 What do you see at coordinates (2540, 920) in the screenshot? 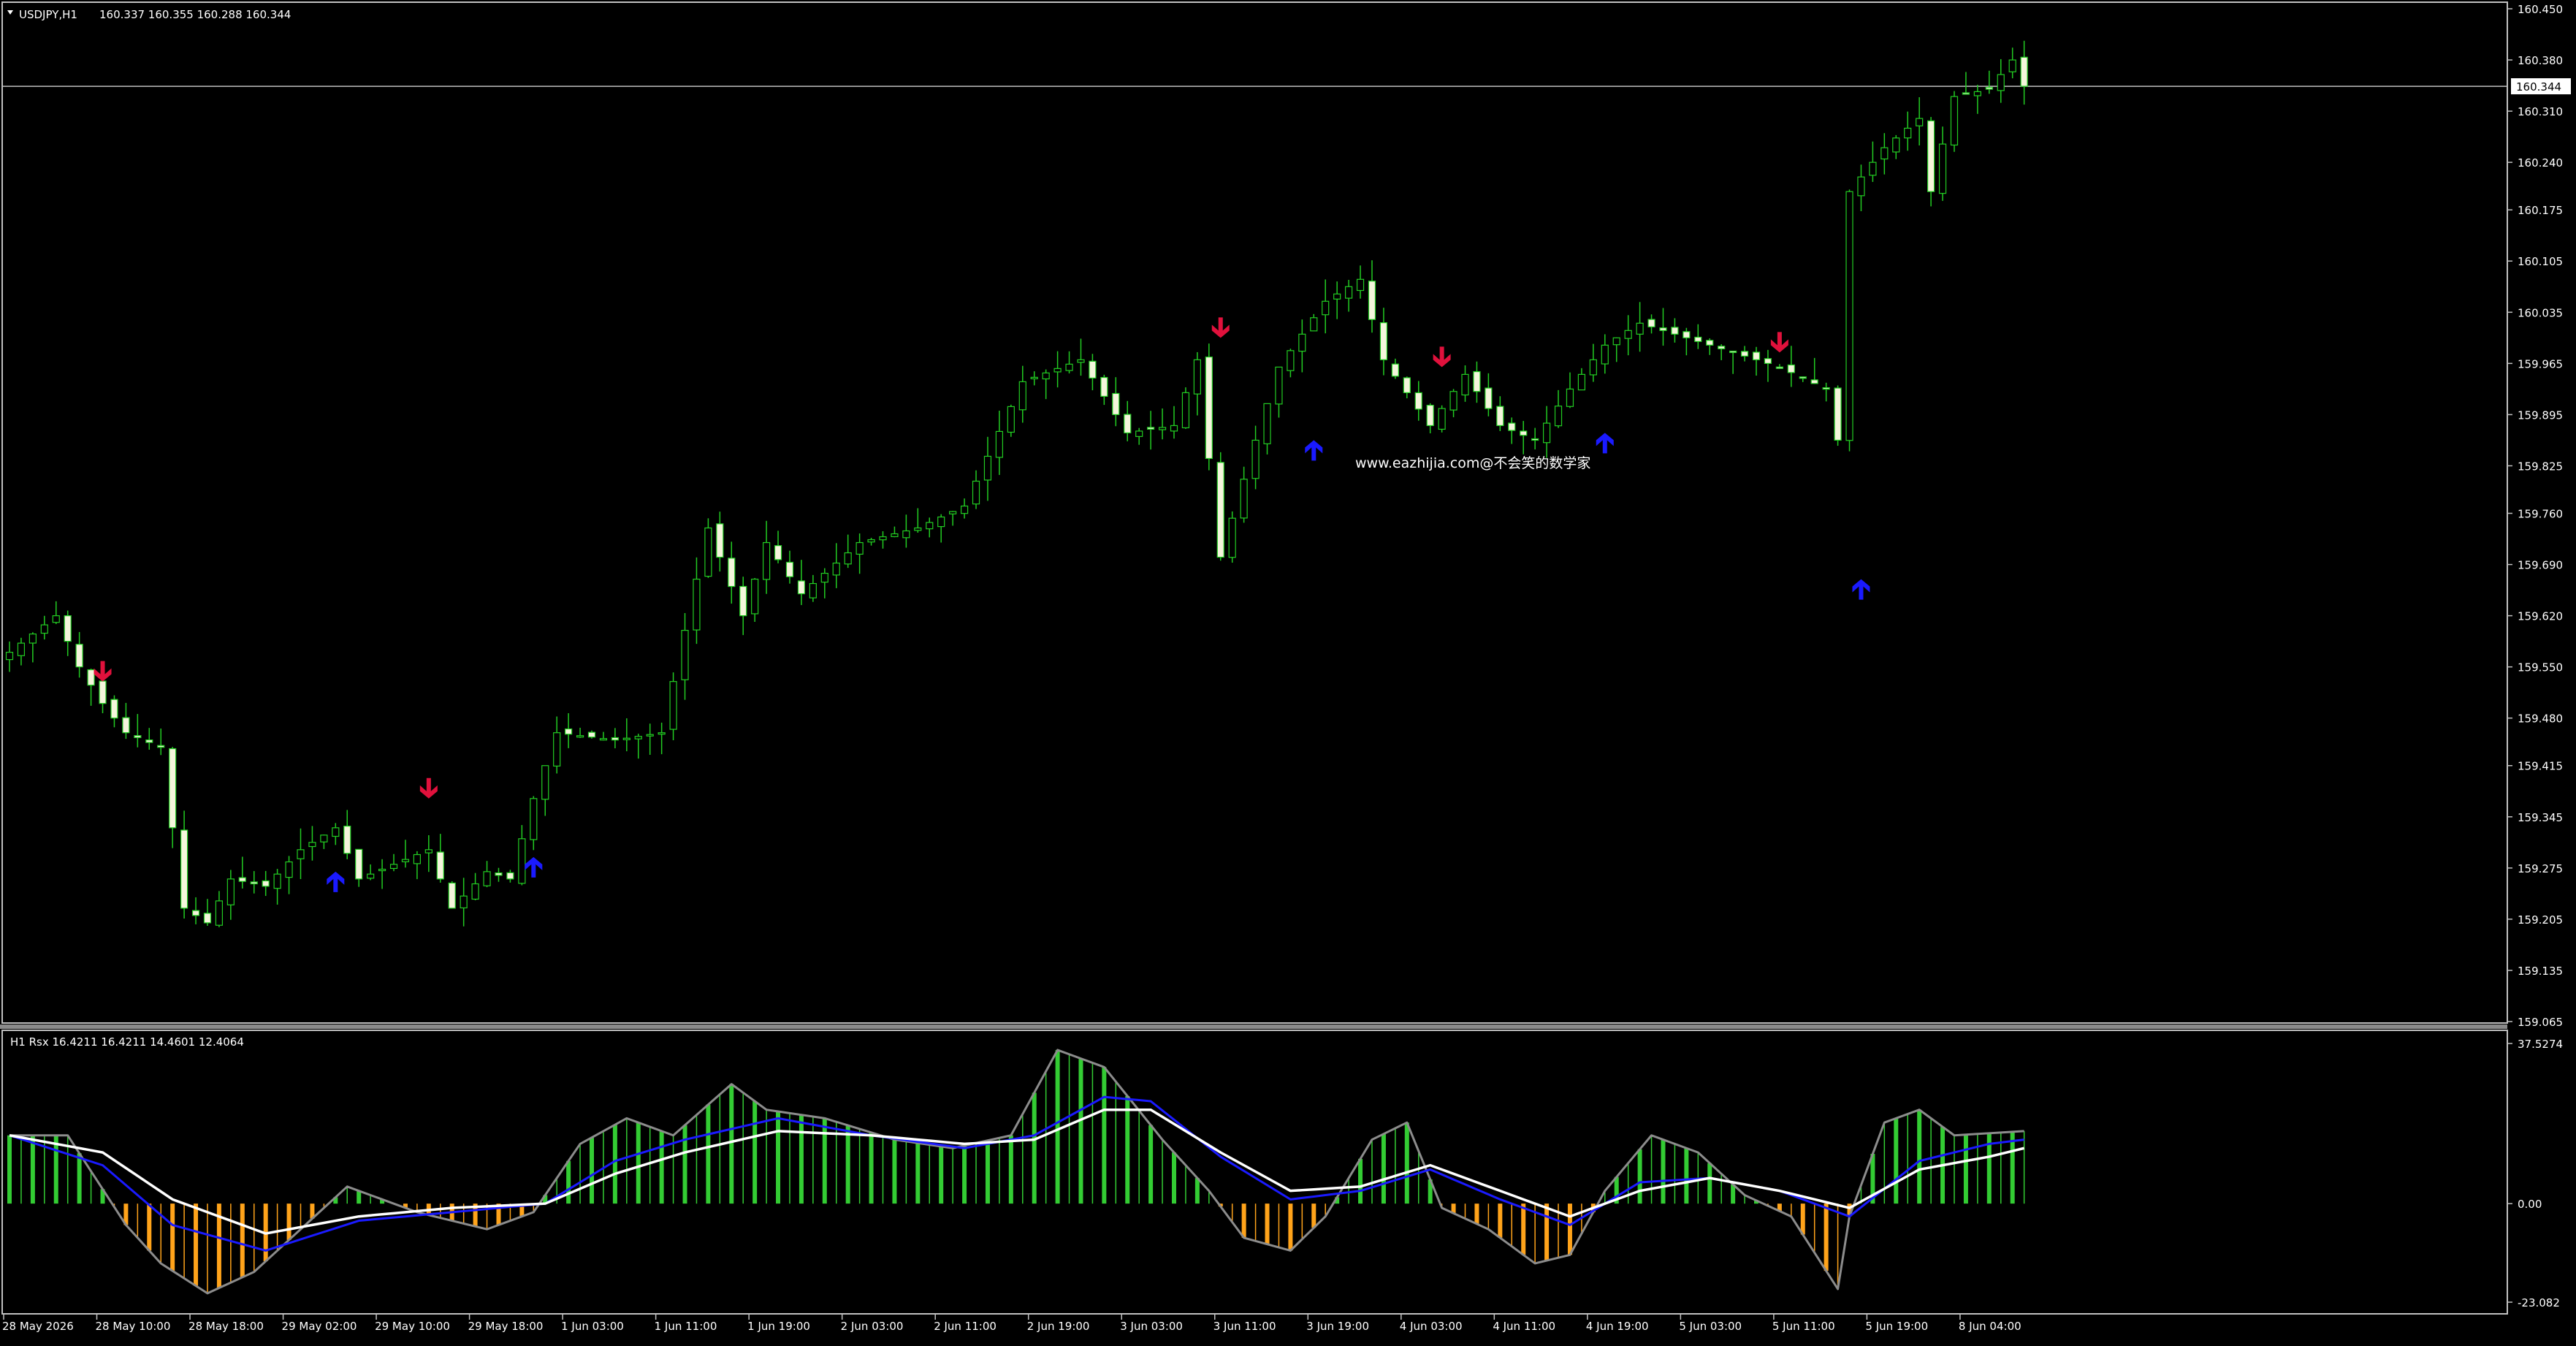
I see `price-tick-label: 159.205` at bounding box center [2540, 920].